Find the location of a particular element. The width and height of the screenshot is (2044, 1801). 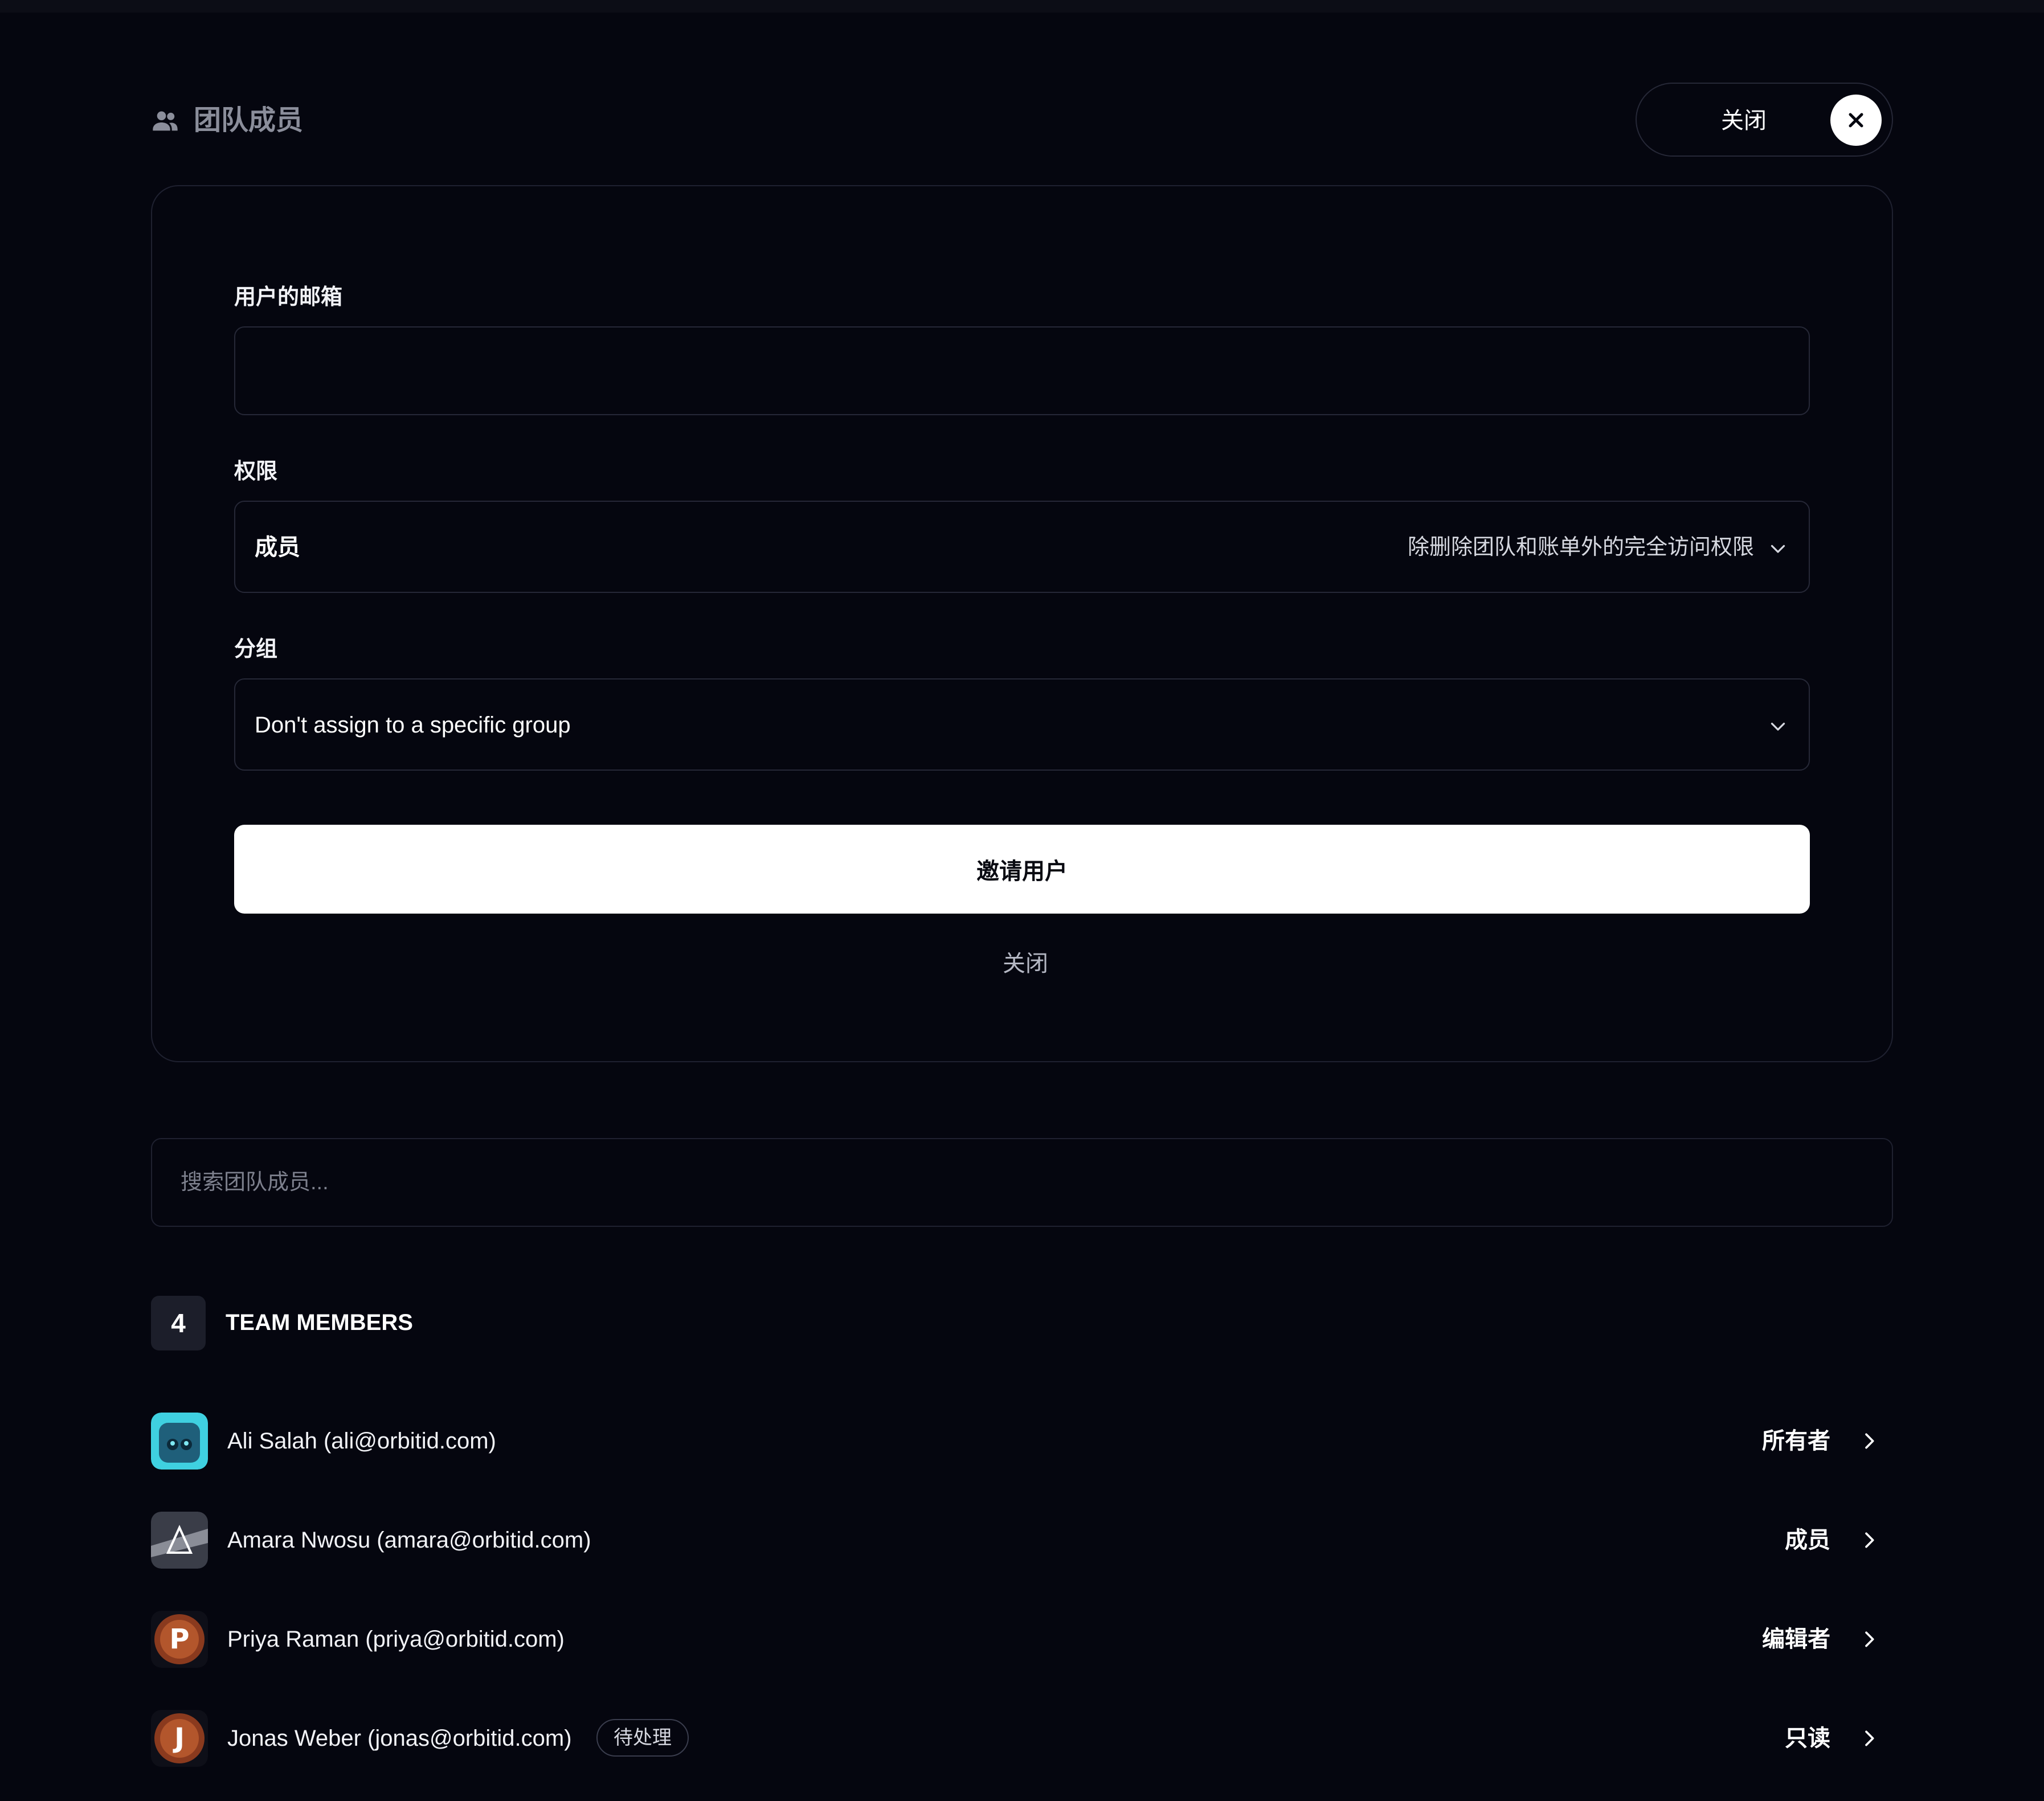

member-name: Ali Salah (ali@orbitid.com) is located at coordinates (361, 1441).